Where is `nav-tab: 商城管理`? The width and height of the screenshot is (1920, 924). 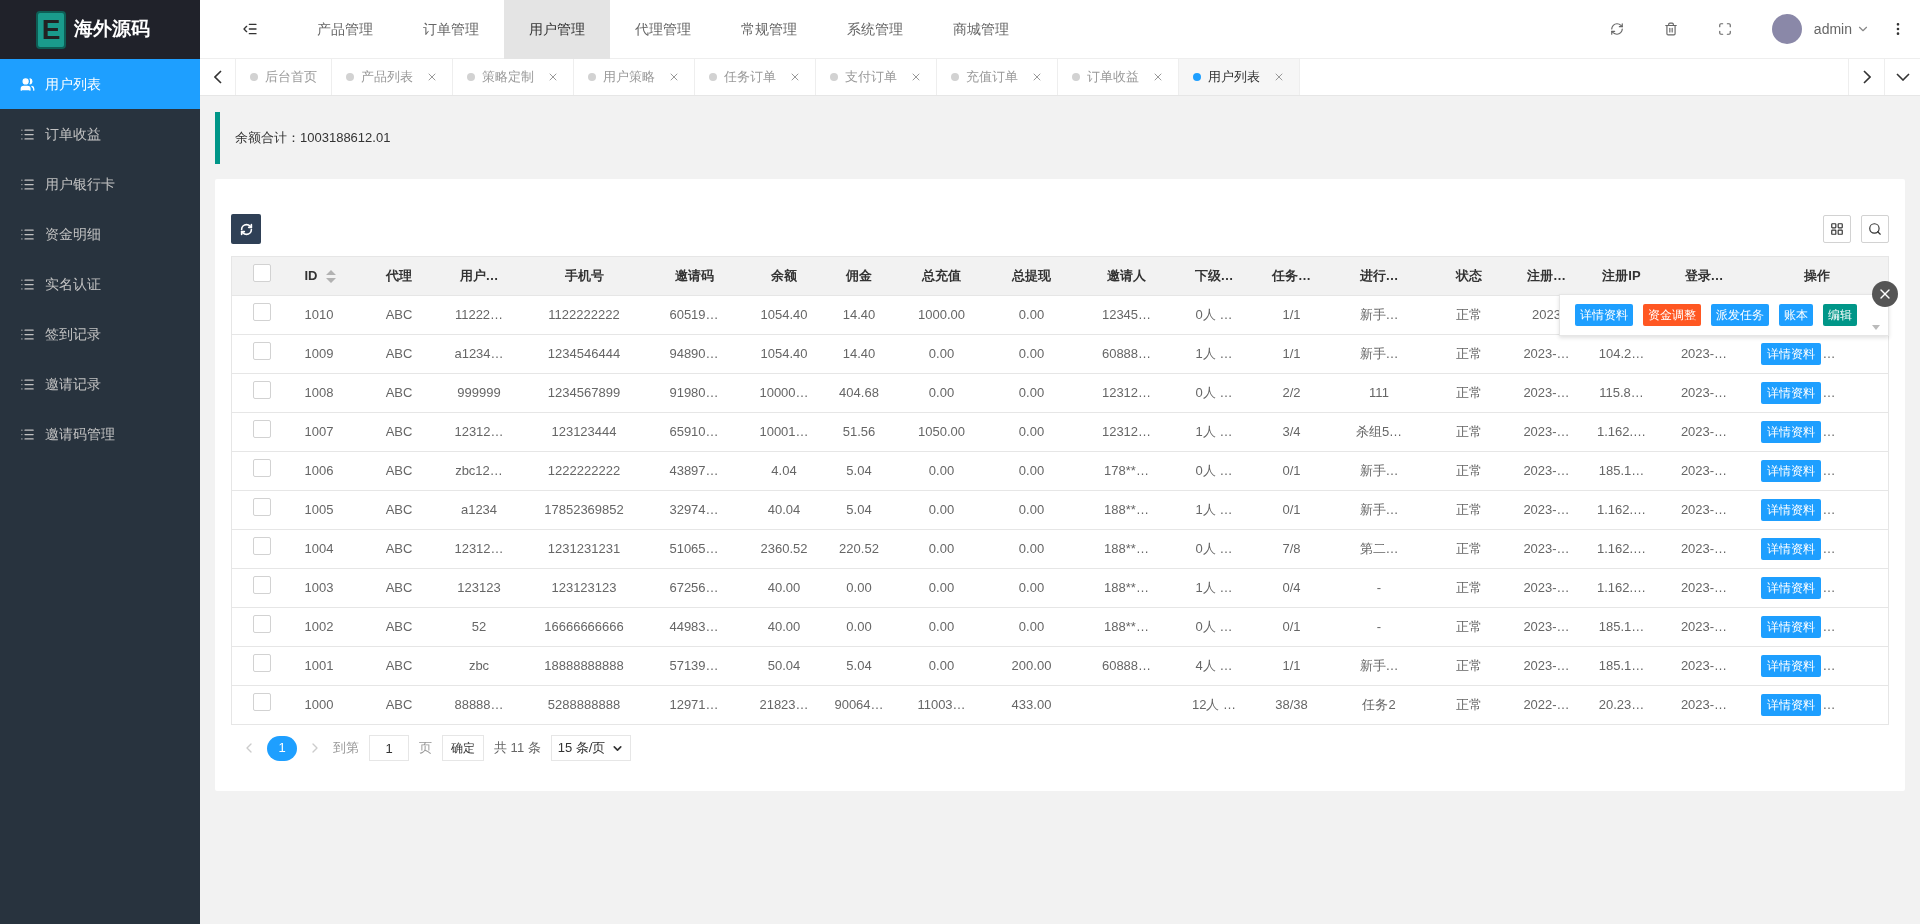 nav-tab: 商城管理 is located at coordinates (981, 29).